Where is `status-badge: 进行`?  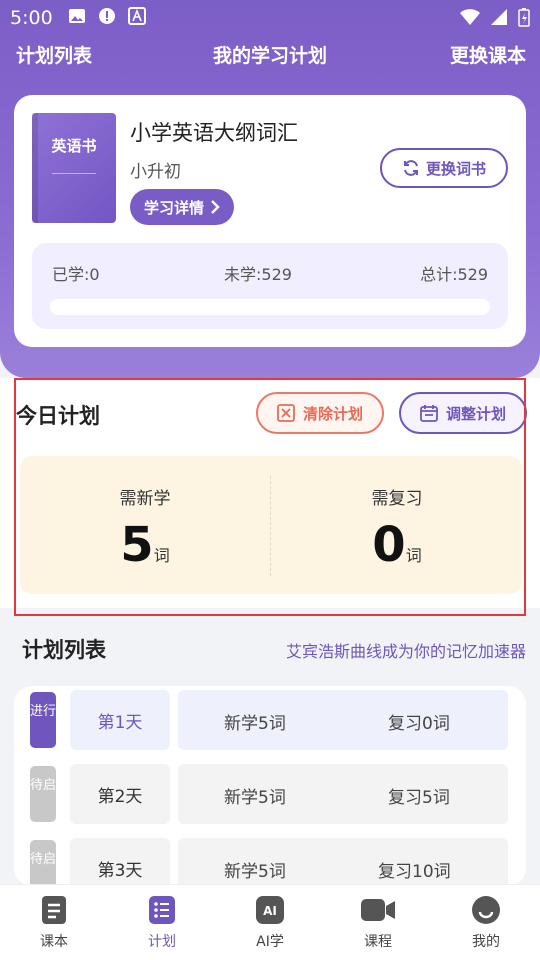
status-badge: 进行 is located at coordinates (43, 720).